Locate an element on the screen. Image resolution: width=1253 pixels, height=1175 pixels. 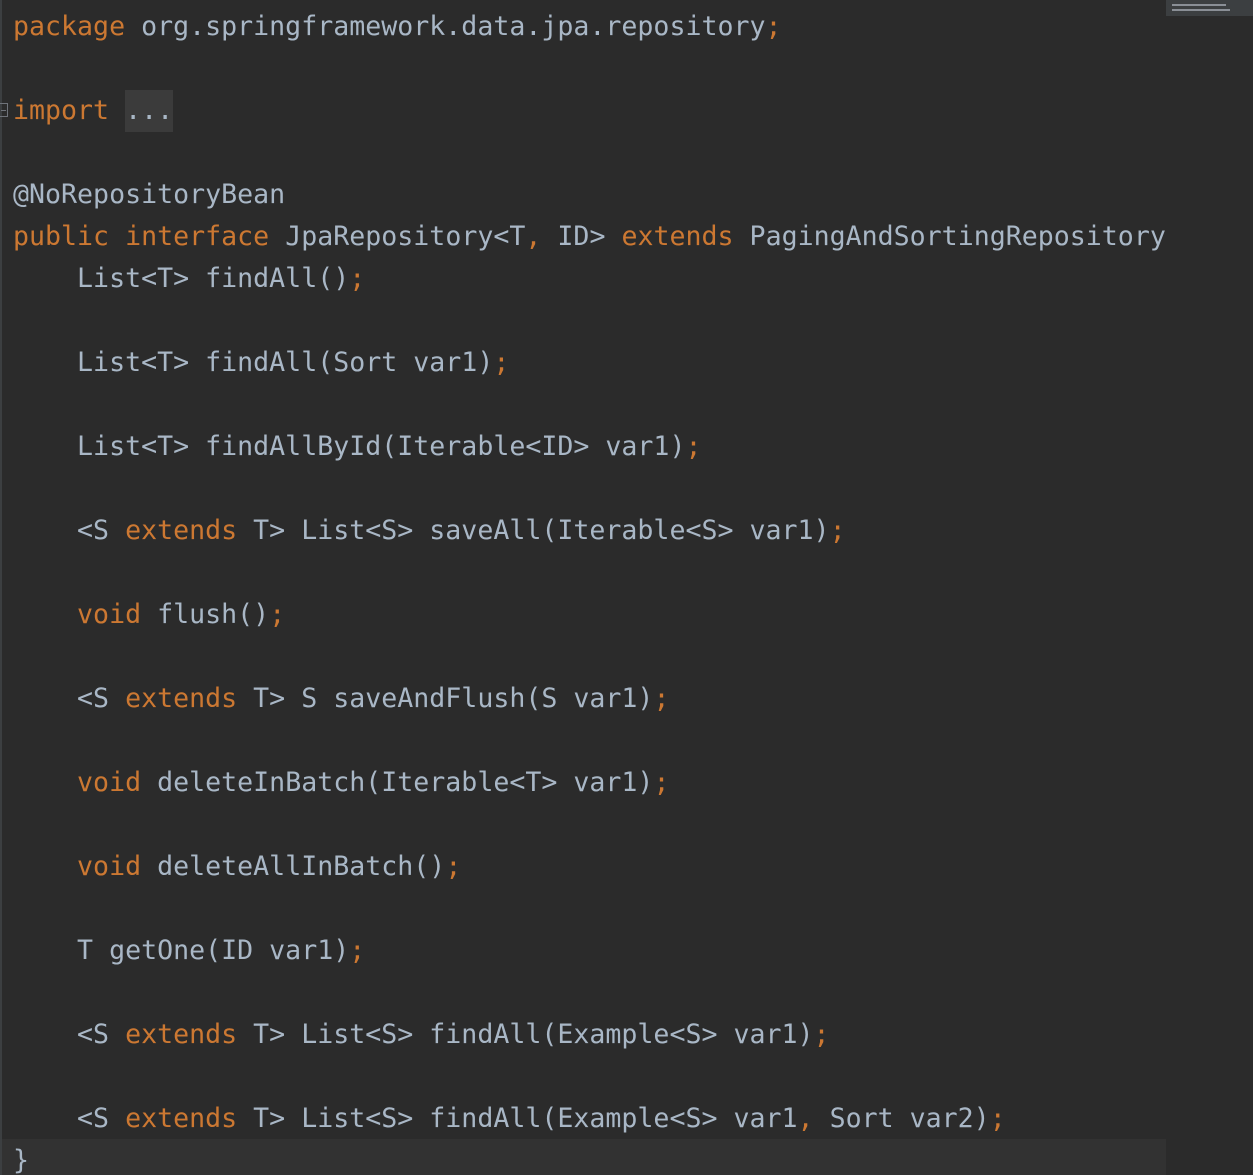
keyword-token: package is located at coordinates (69, 26).